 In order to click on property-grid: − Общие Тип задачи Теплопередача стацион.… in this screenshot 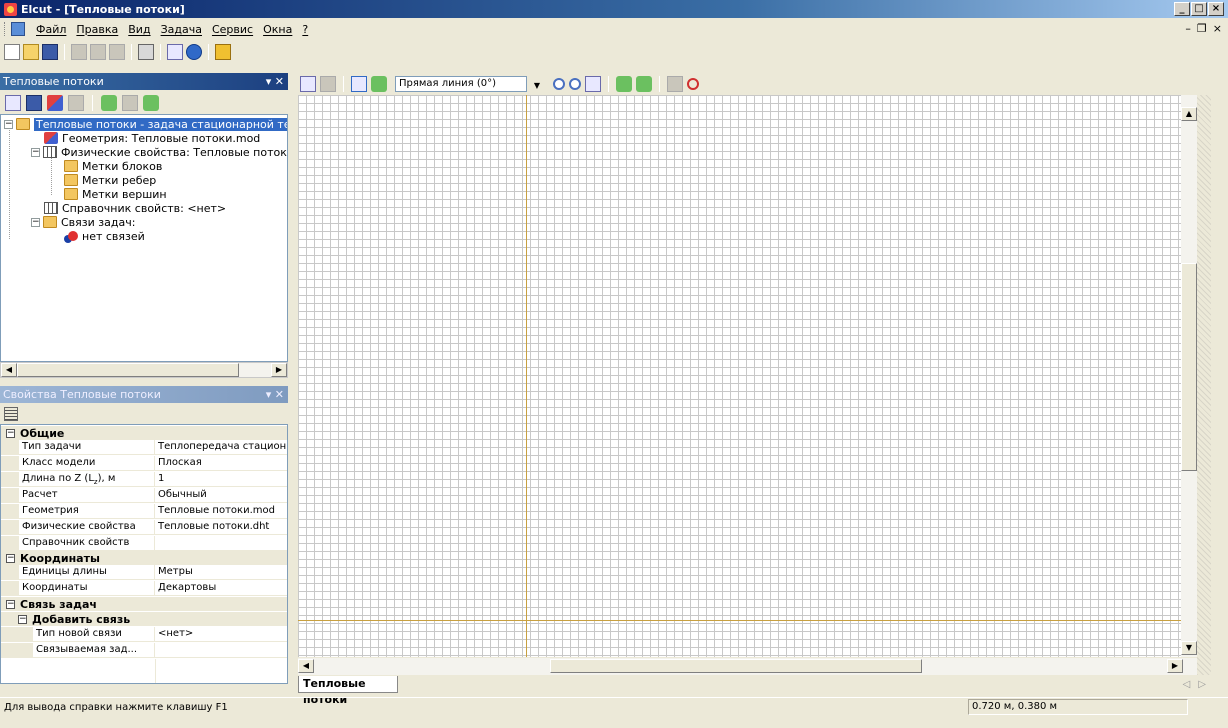, I will do `click(144, 554)`.